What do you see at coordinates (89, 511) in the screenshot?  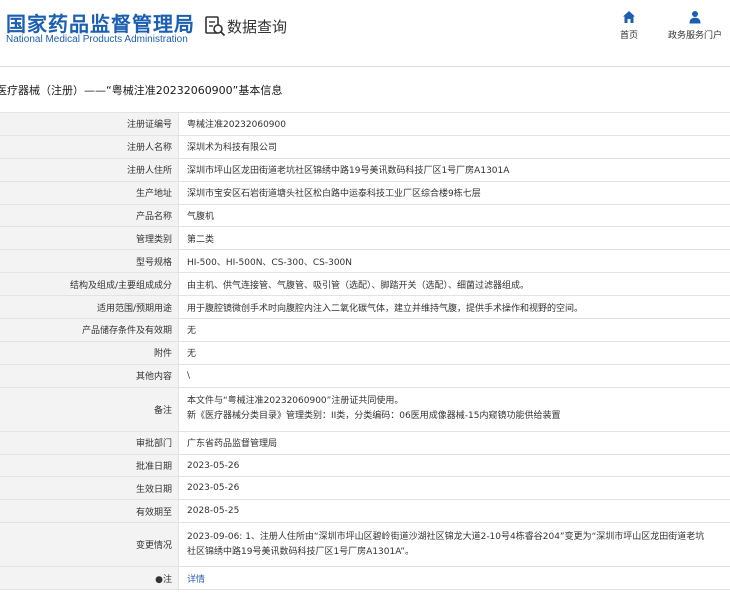 I see `field-label: 有效期至` at bounding box center [89, 511].